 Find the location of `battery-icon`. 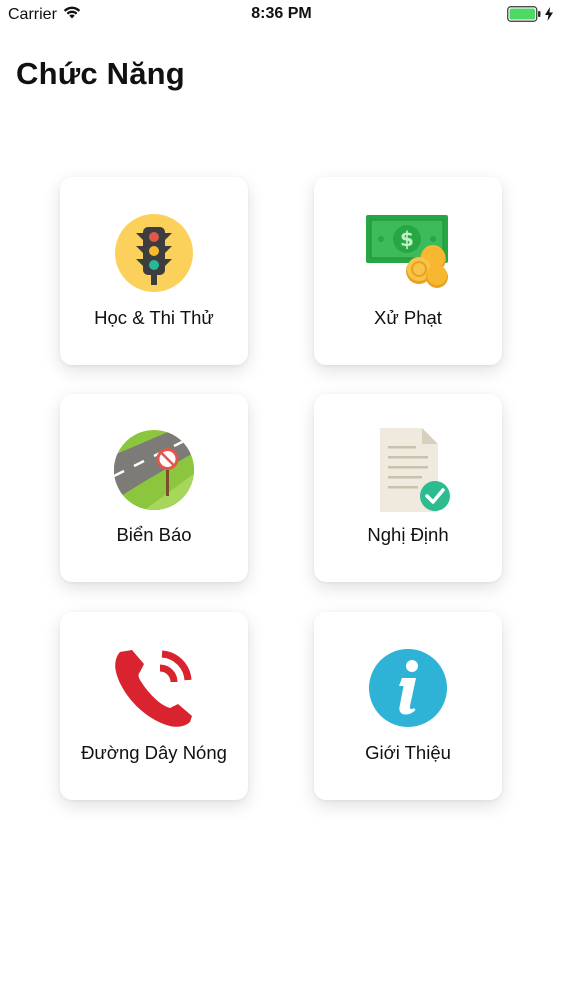

battery-icon is located at coordinates (524, 16).